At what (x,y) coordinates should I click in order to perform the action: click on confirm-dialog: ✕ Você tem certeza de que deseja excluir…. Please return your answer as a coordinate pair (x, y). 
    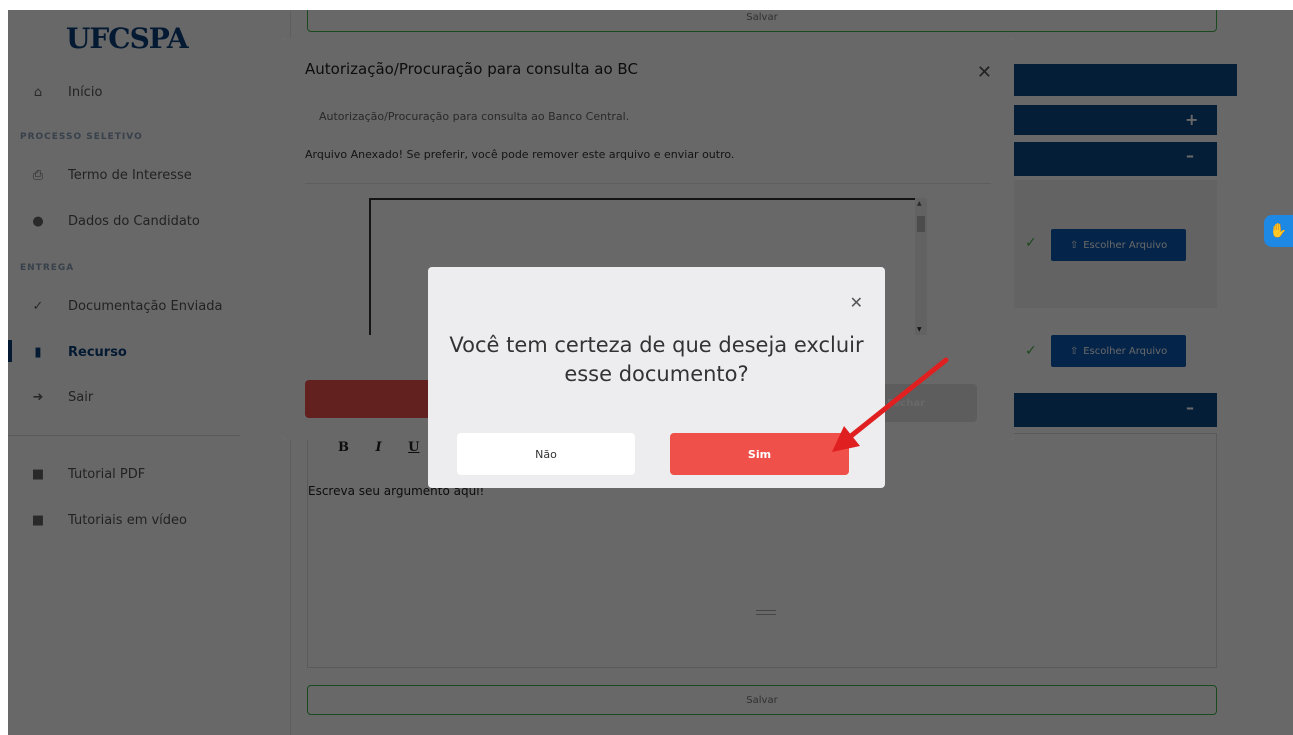
    Looking at the image, I should click on (656, 377).